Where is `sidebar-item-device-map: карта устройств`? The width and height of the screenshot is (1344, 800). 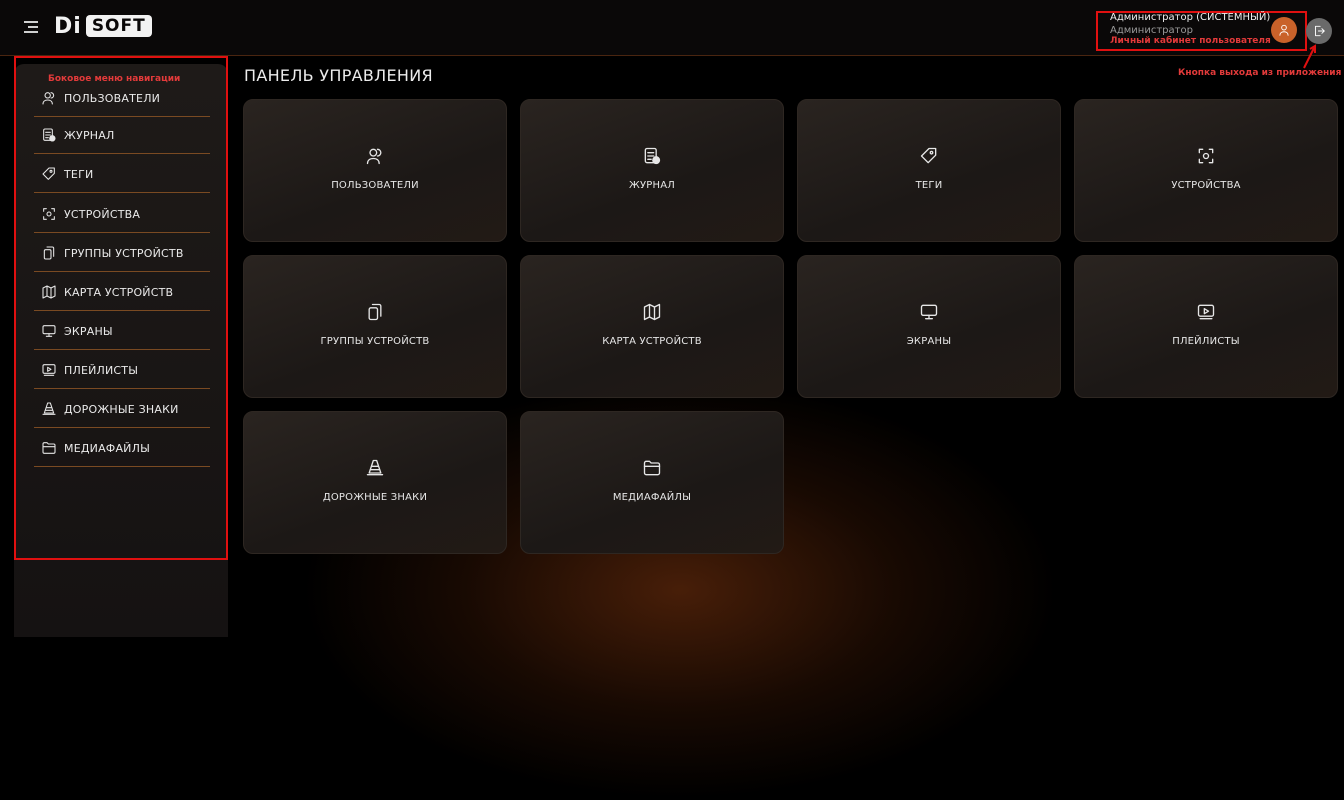 sidebar-item-device-map: карта устройств is located at coordinates (122, 292).